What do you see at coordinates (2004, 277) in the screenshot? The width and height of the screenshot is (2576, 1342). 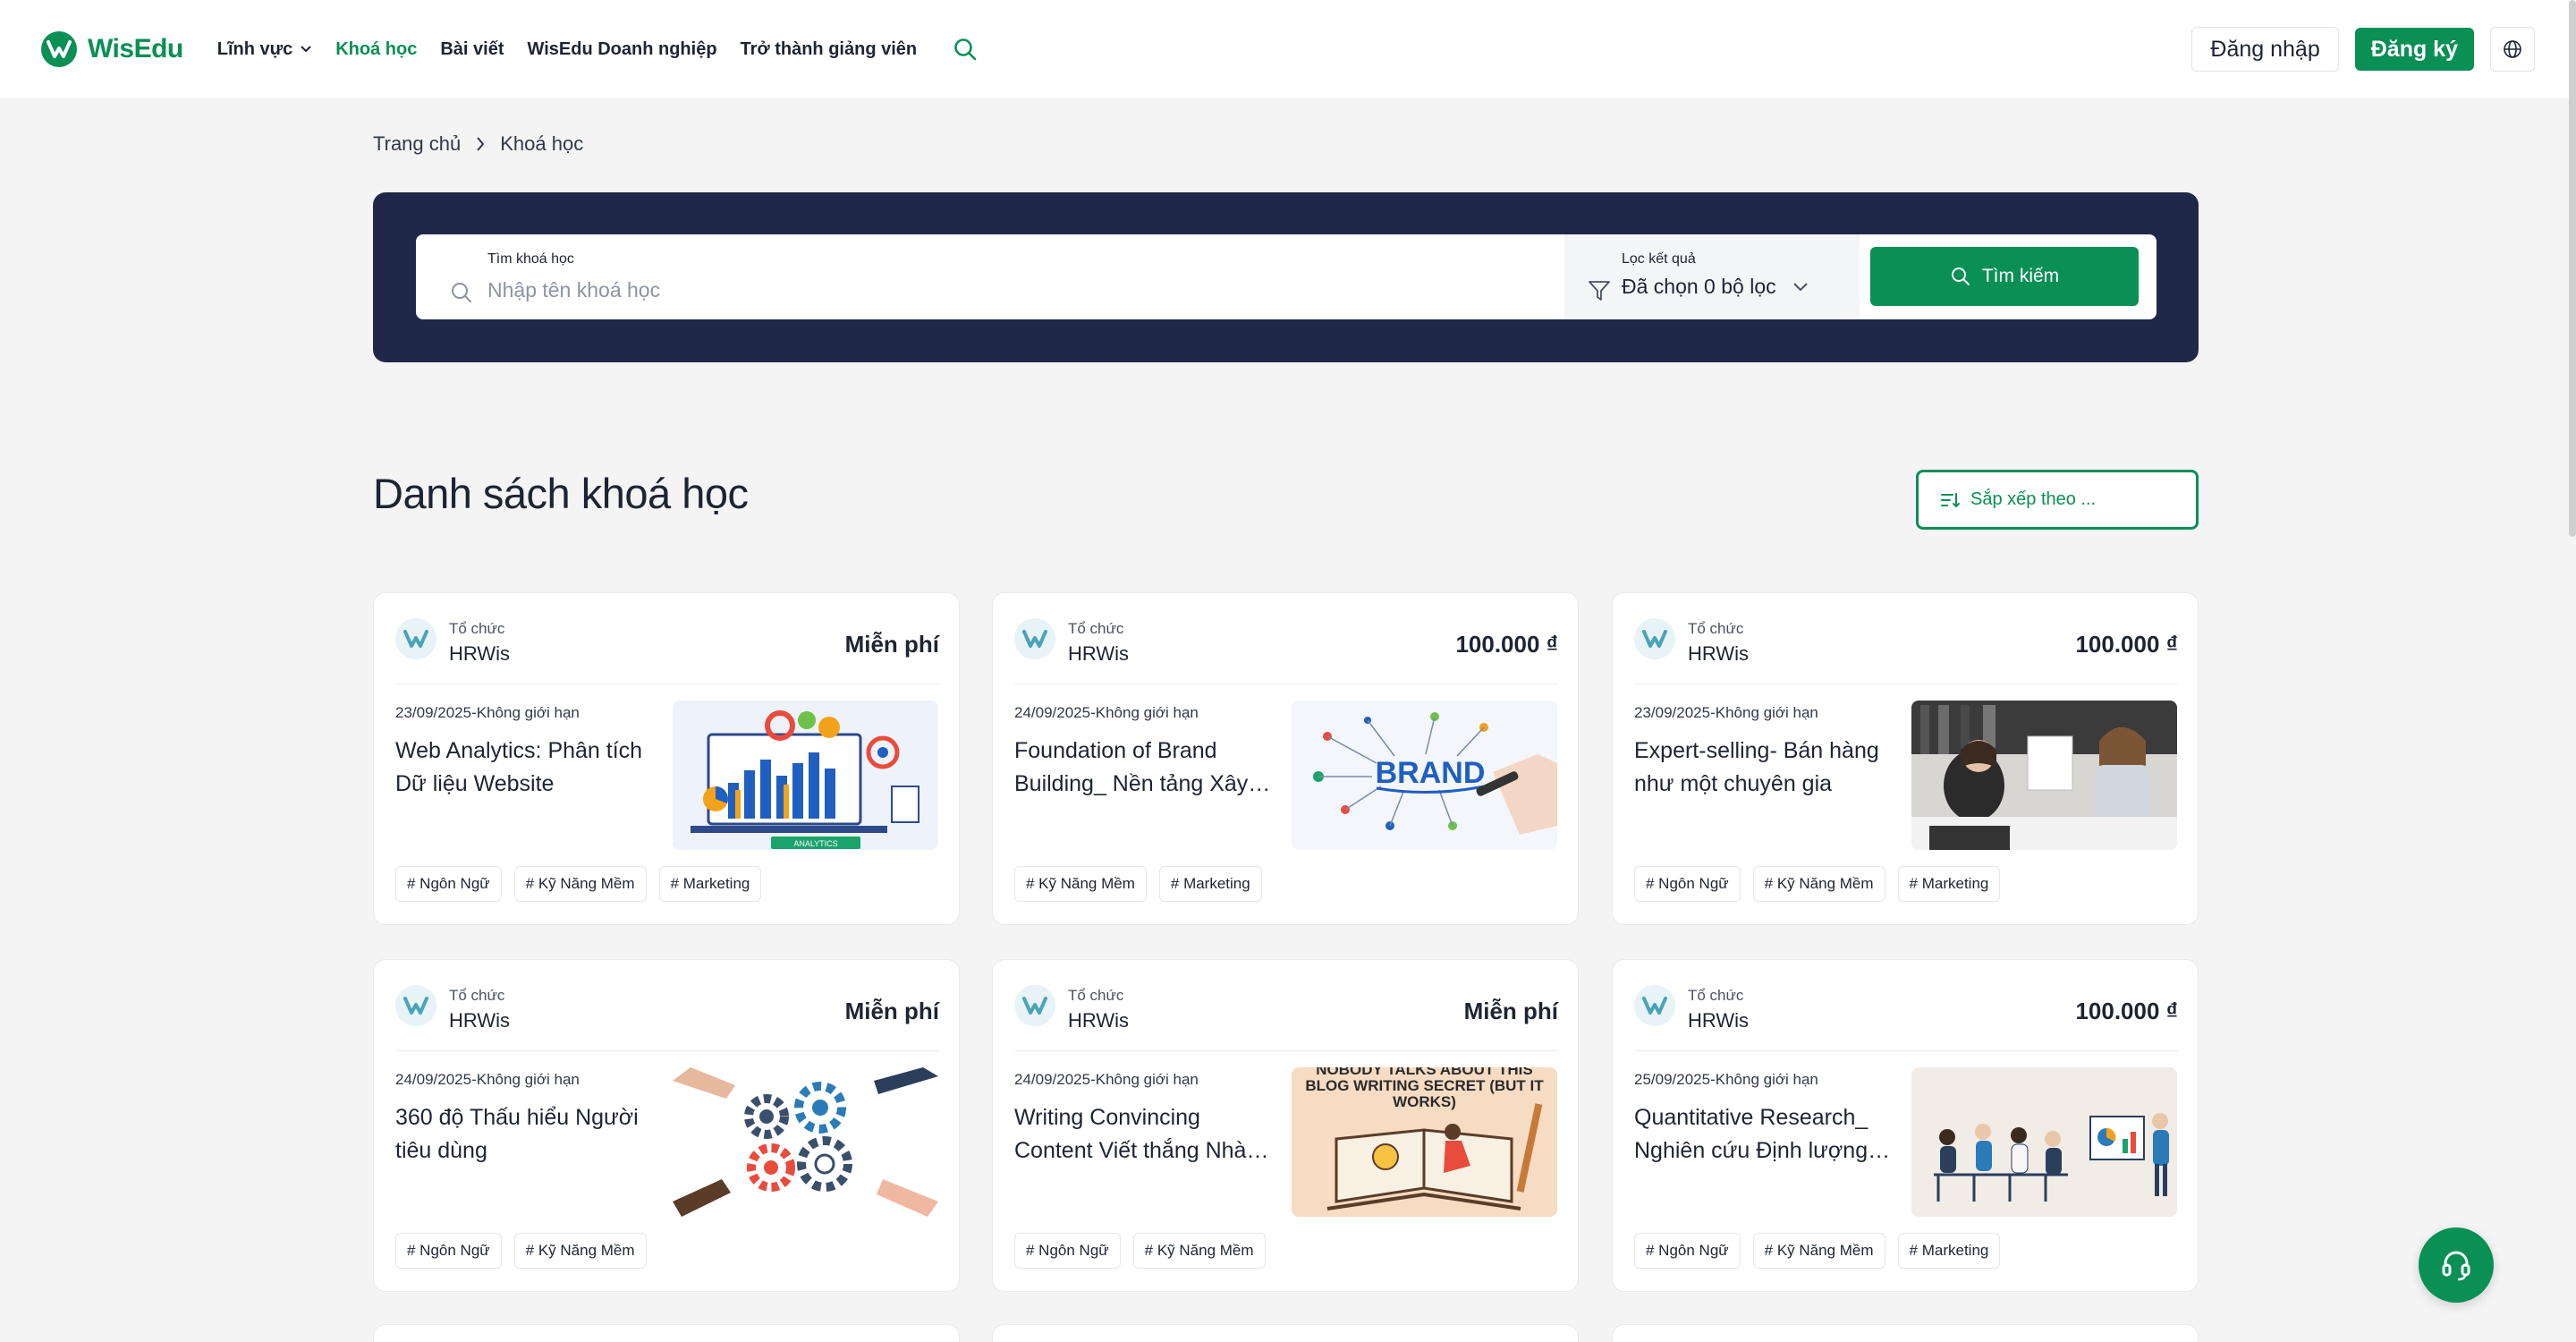 I see `search-button: Tìm kiếm` at bounding box center [2004, 277].